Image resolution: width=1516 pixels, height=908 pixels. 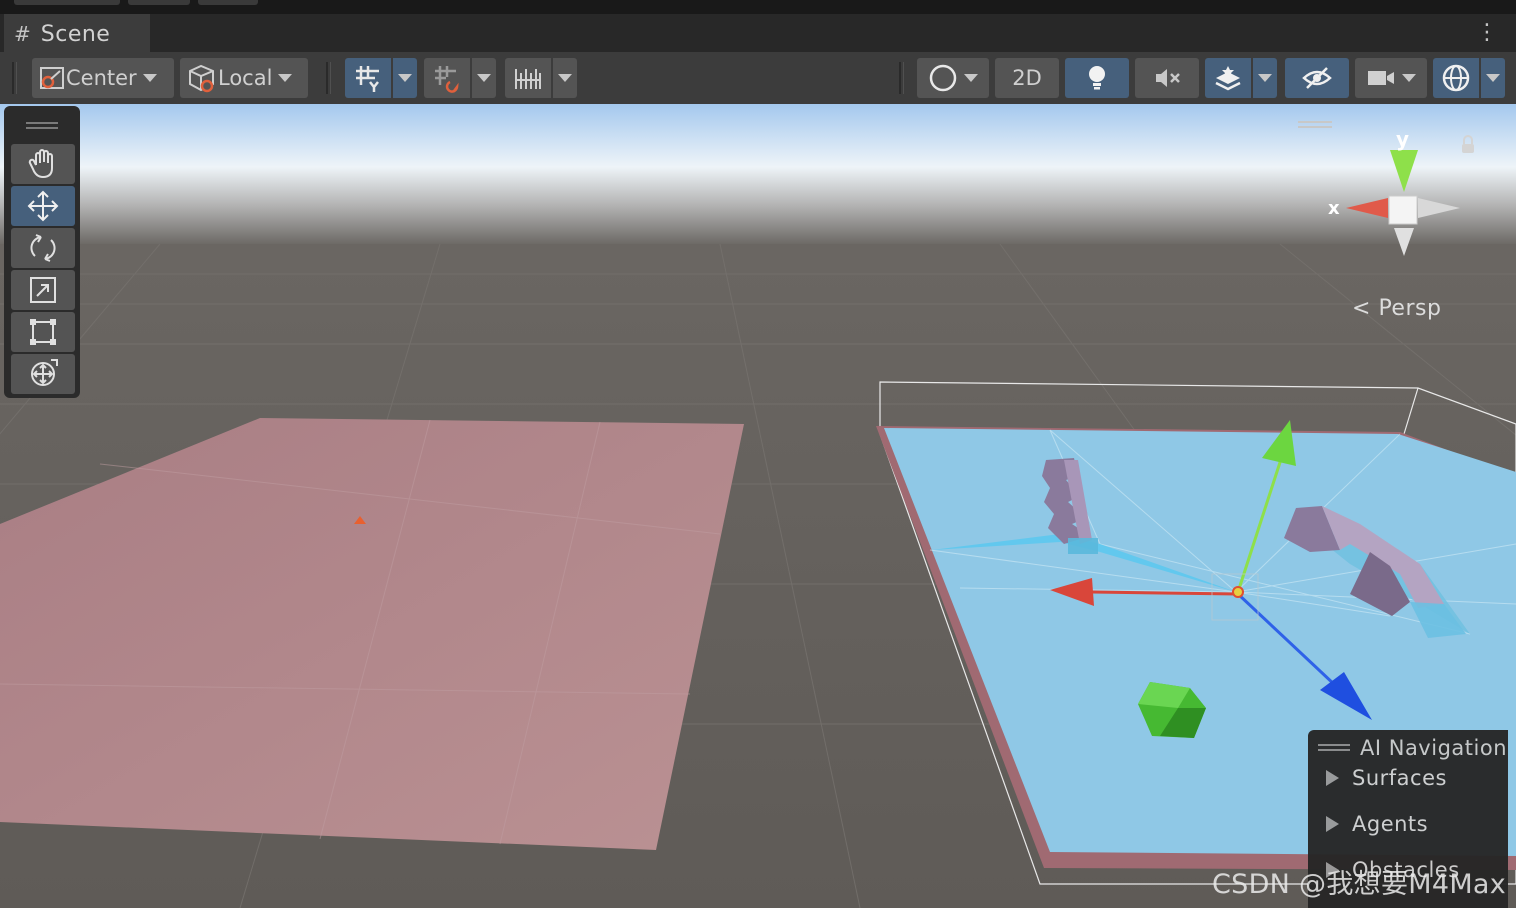 I want to click on grid-hash-icon: #, so click(x=22, y=34).